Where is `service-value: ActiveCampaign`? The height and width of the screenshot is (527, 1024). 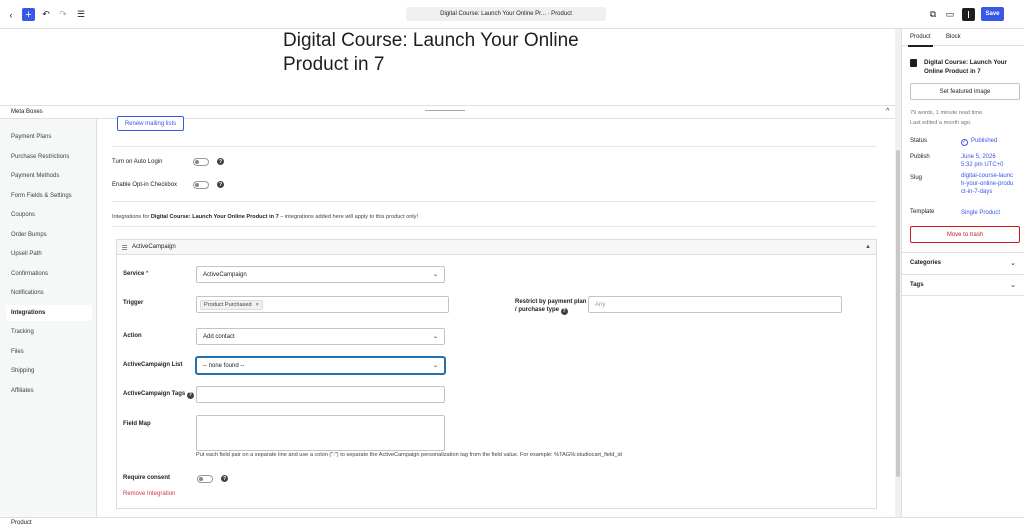
service-value: ActiveCampaign is located at coordinates (225, 274).